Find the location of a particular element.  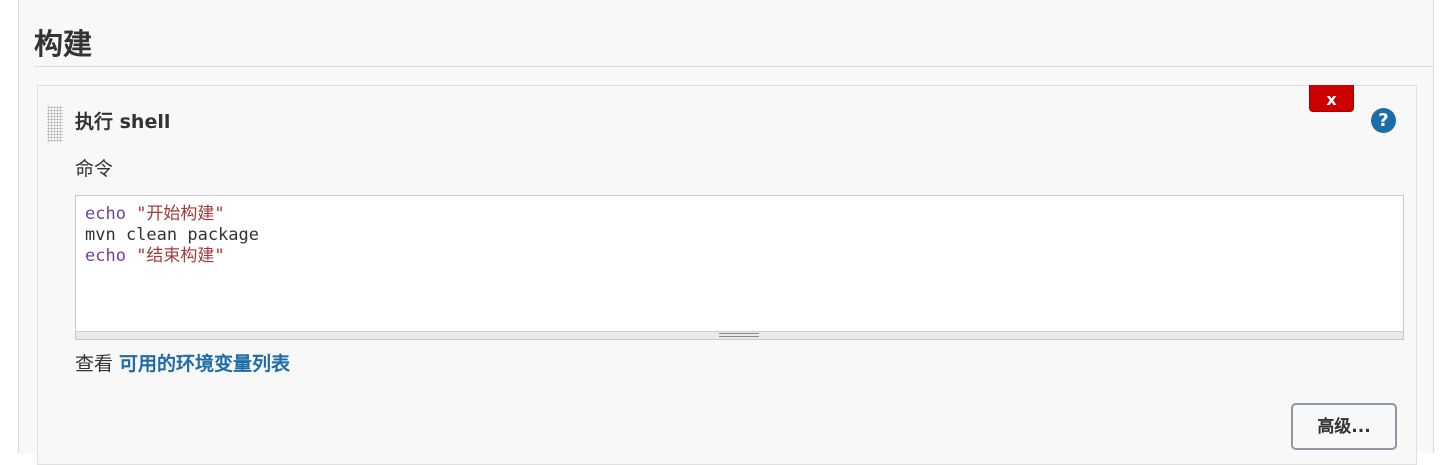

section-title: 构建 is located at coordinates (63, 44).